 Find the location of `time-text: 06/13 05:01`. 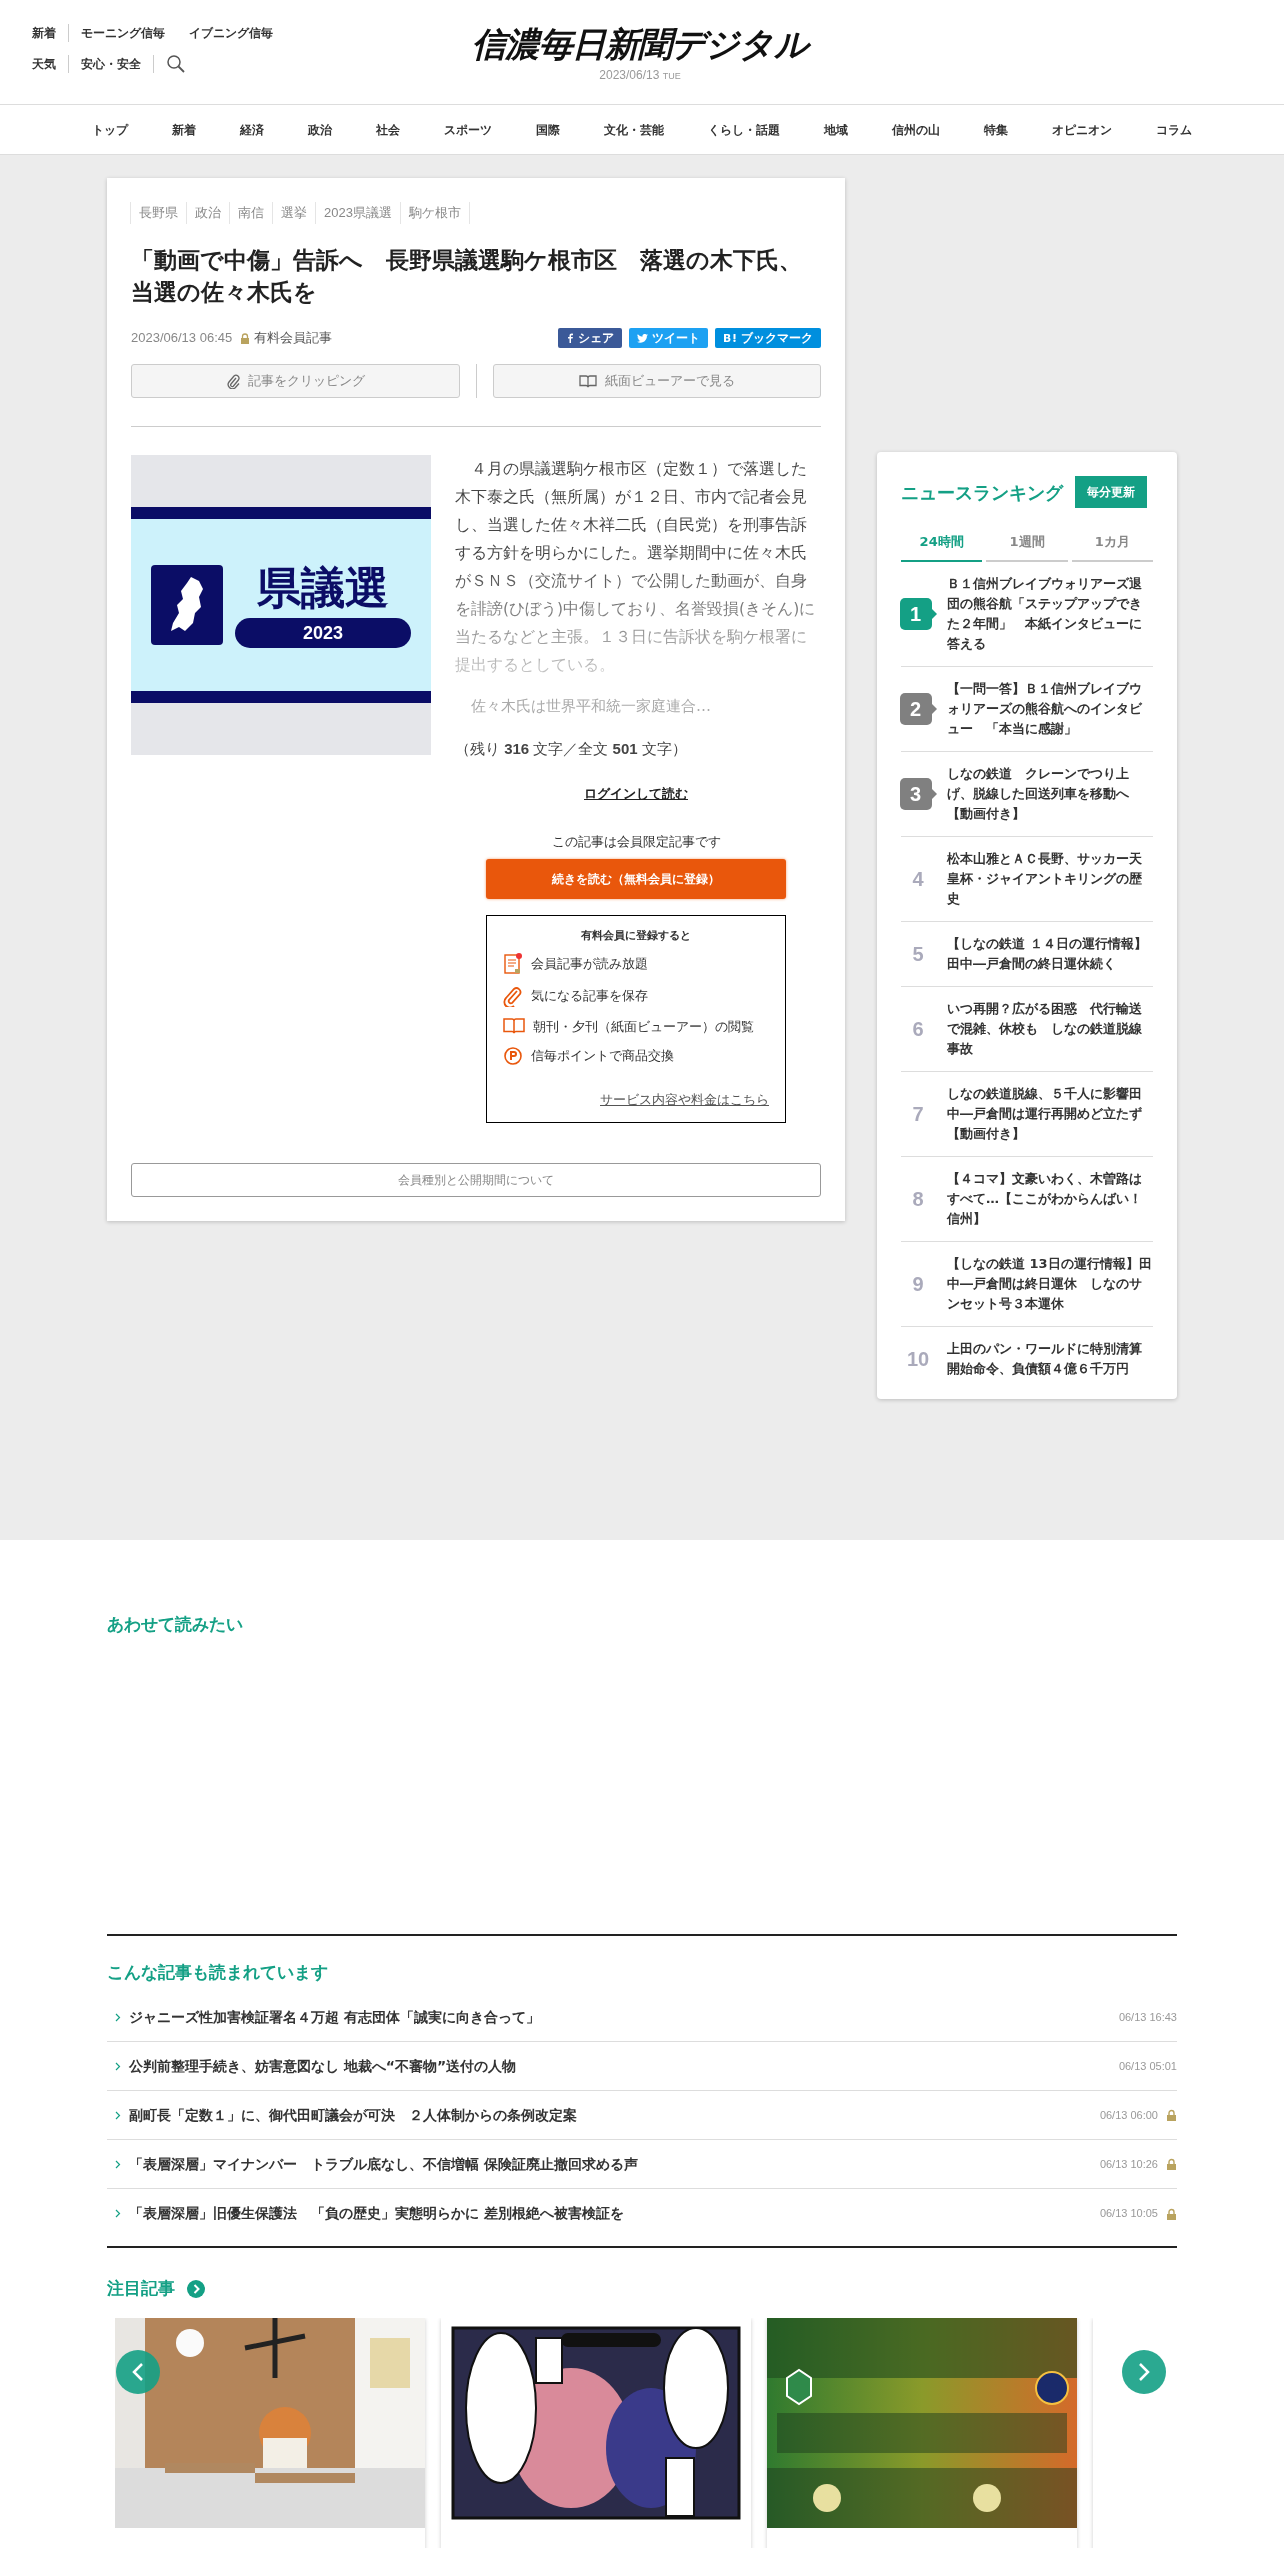

time-text: 06/13 05:01 is located at coordinates (1147, 2066).